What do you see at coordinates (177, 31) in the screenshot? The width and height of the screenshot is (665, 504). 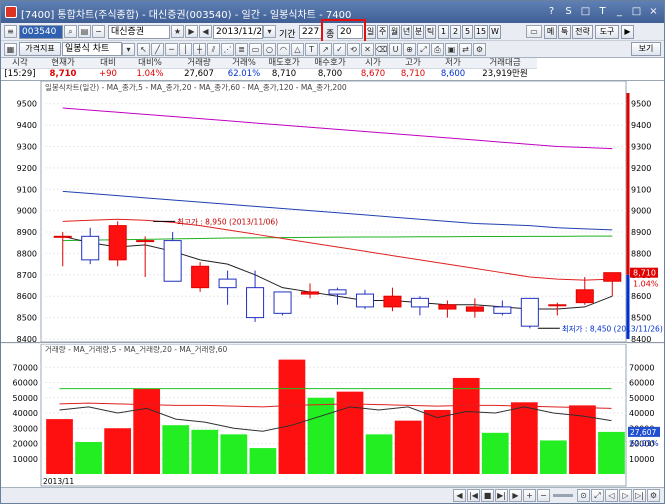 I see `favorite-icon: ★` at bounding box center [177, 31].